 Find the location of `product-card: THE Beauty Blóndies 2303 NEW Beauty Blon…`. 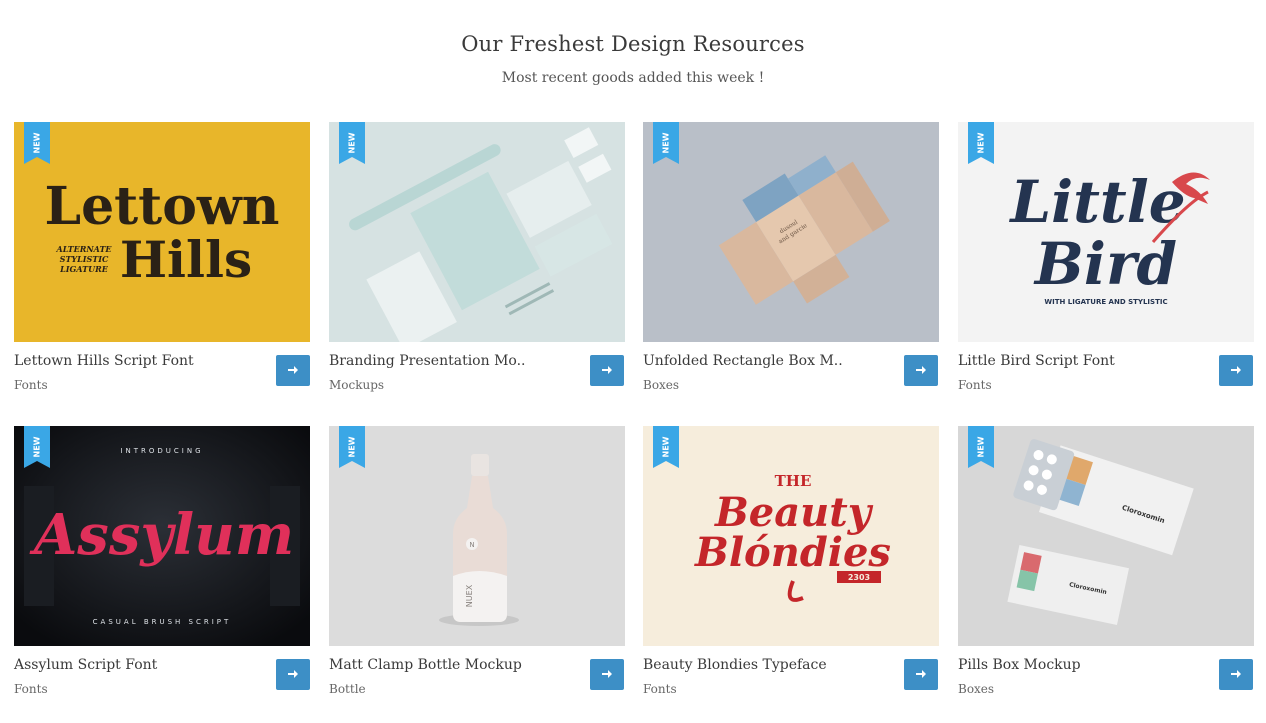

product-card: THE Beauty Blóndies 2303 NEW Beauty Blon… is located at coordinates (791, 571).